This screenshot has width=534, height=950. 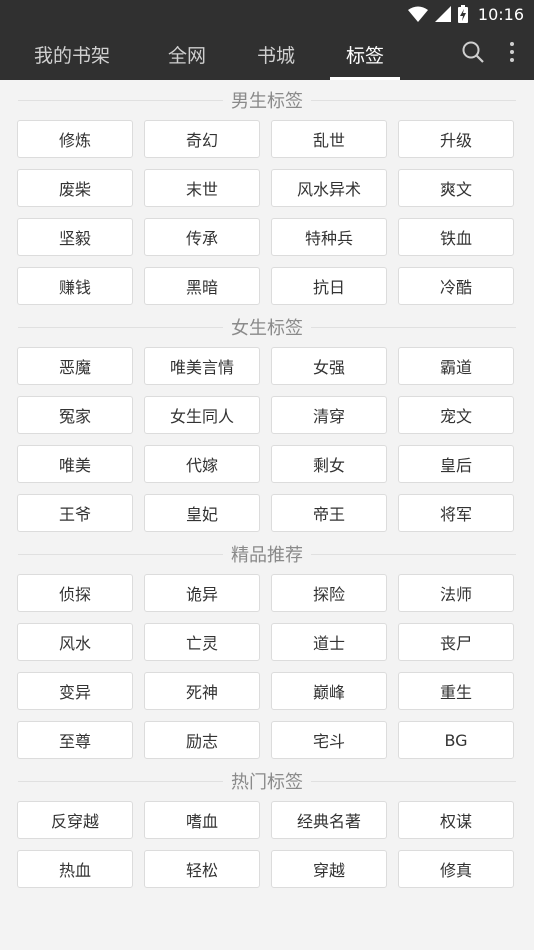 I want to click on tag-button: 末世, so click(x=202, y=188).